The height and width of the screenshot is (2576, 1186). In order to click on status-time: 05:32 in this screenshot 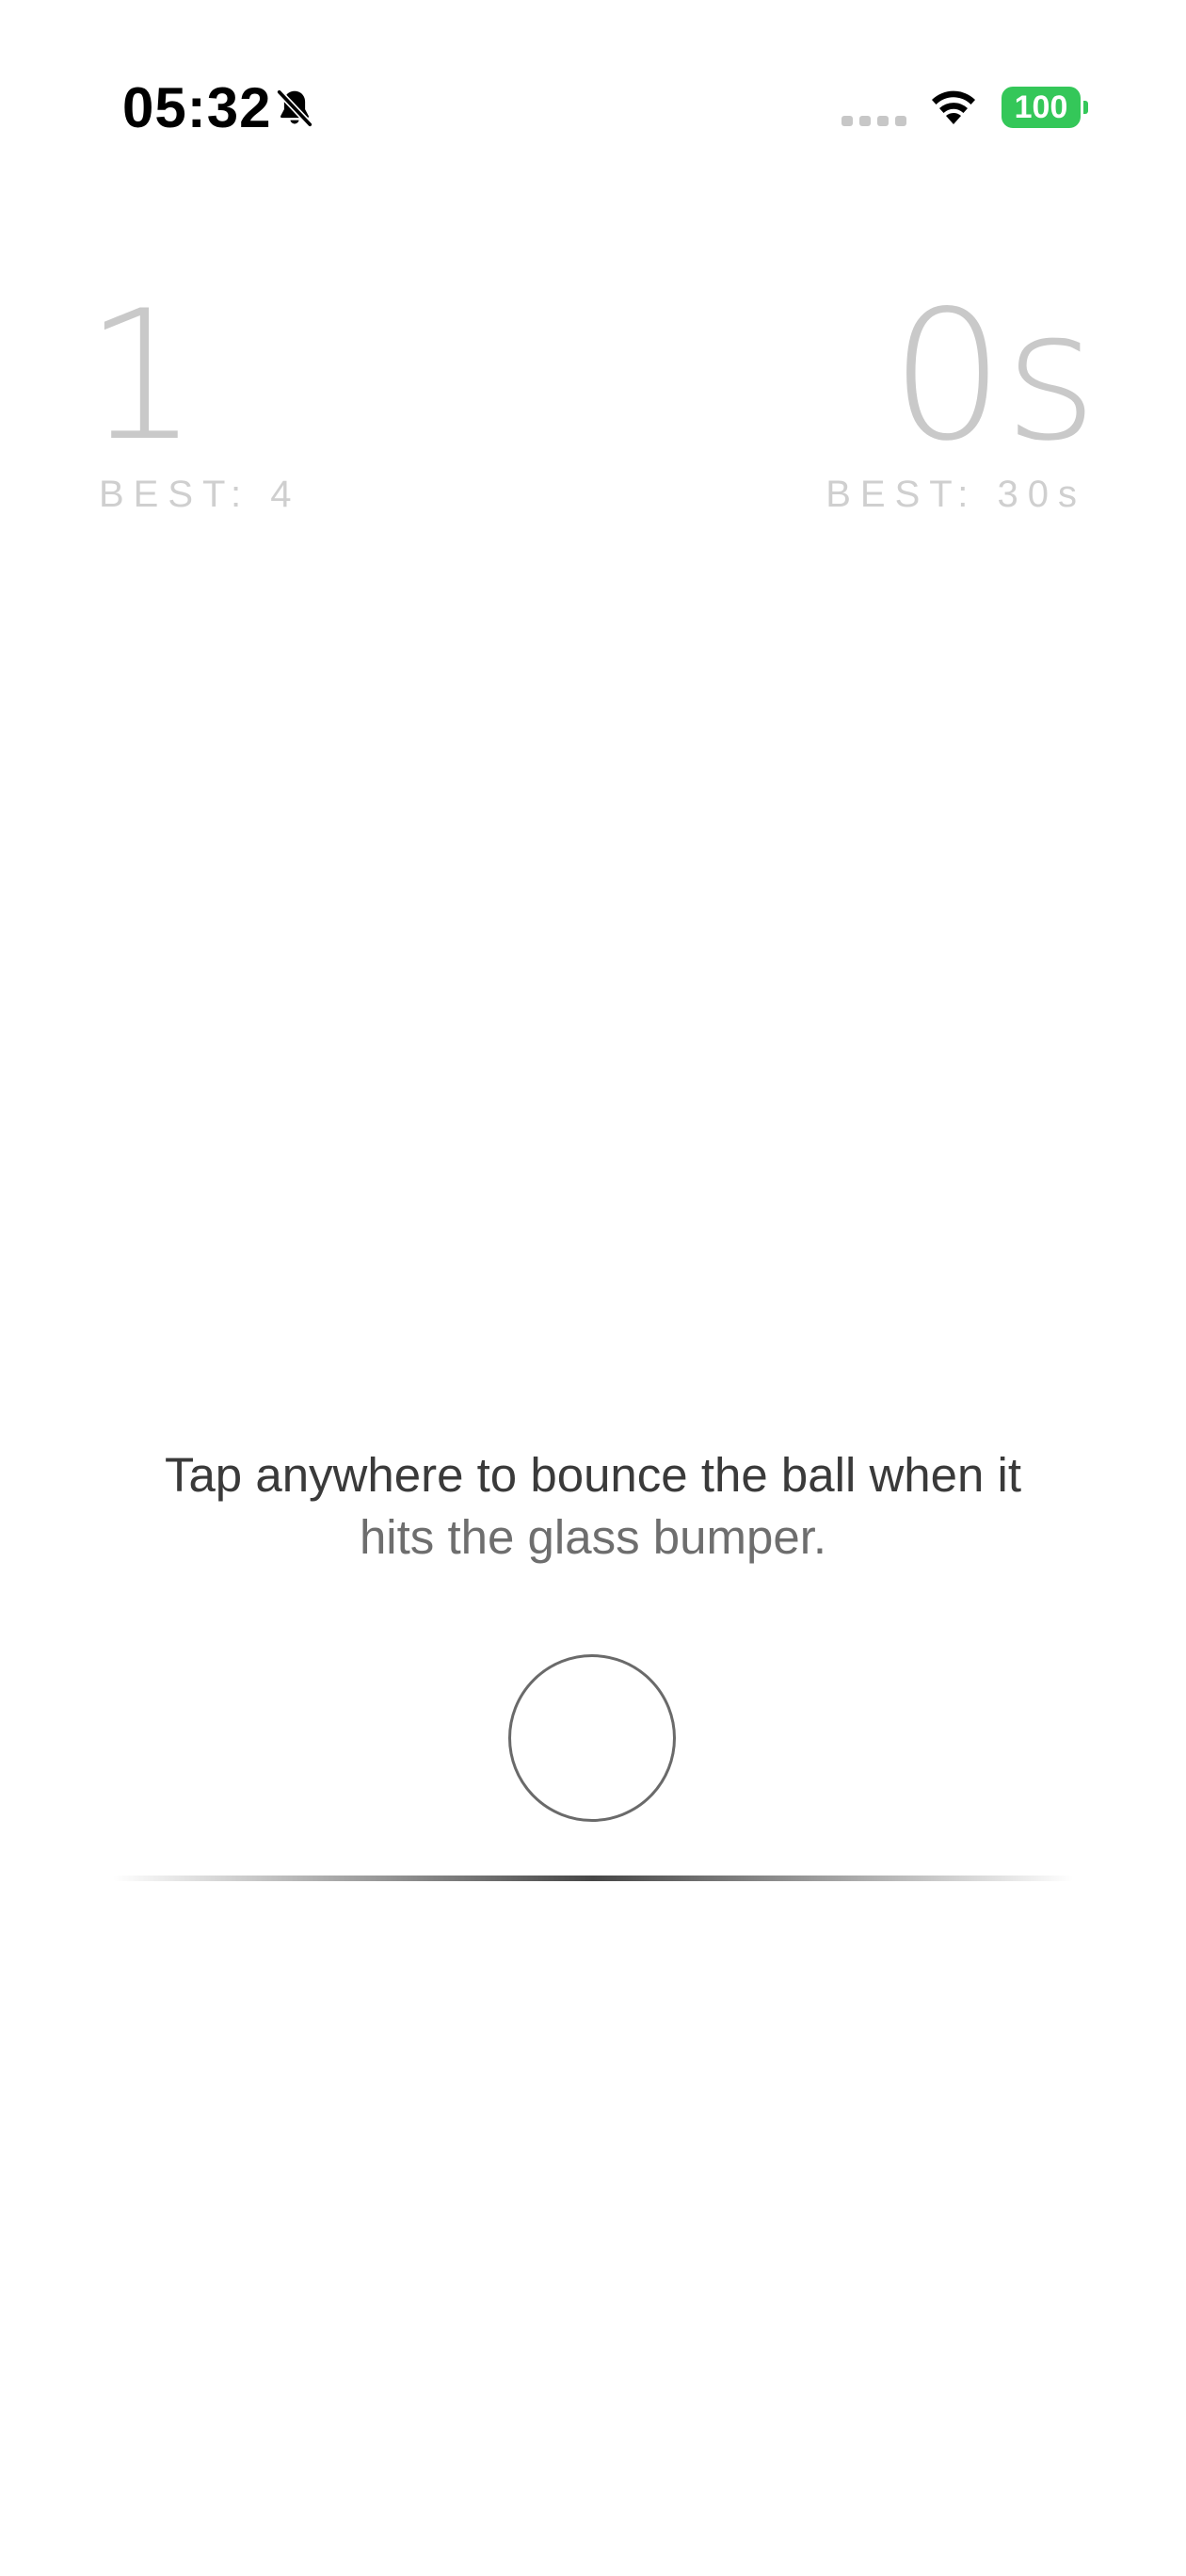, I will do `click(197, 107)`.